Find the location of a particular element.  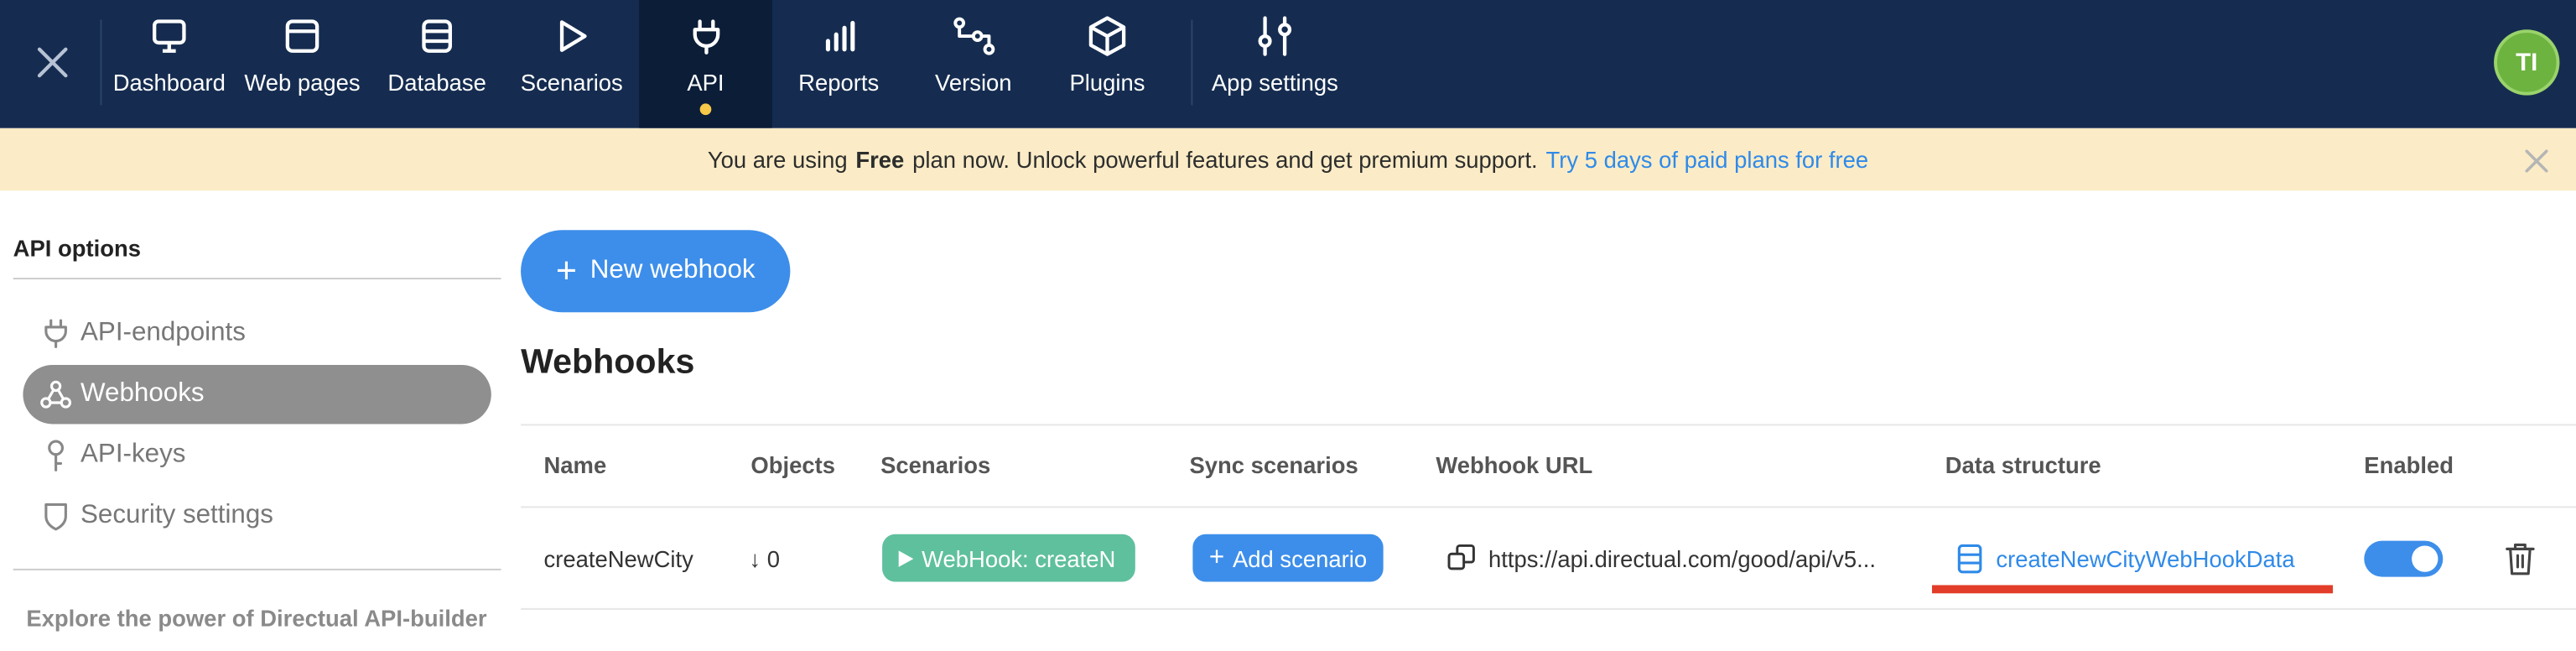

page-title: Webhooks is located at coordinates (608, 363).